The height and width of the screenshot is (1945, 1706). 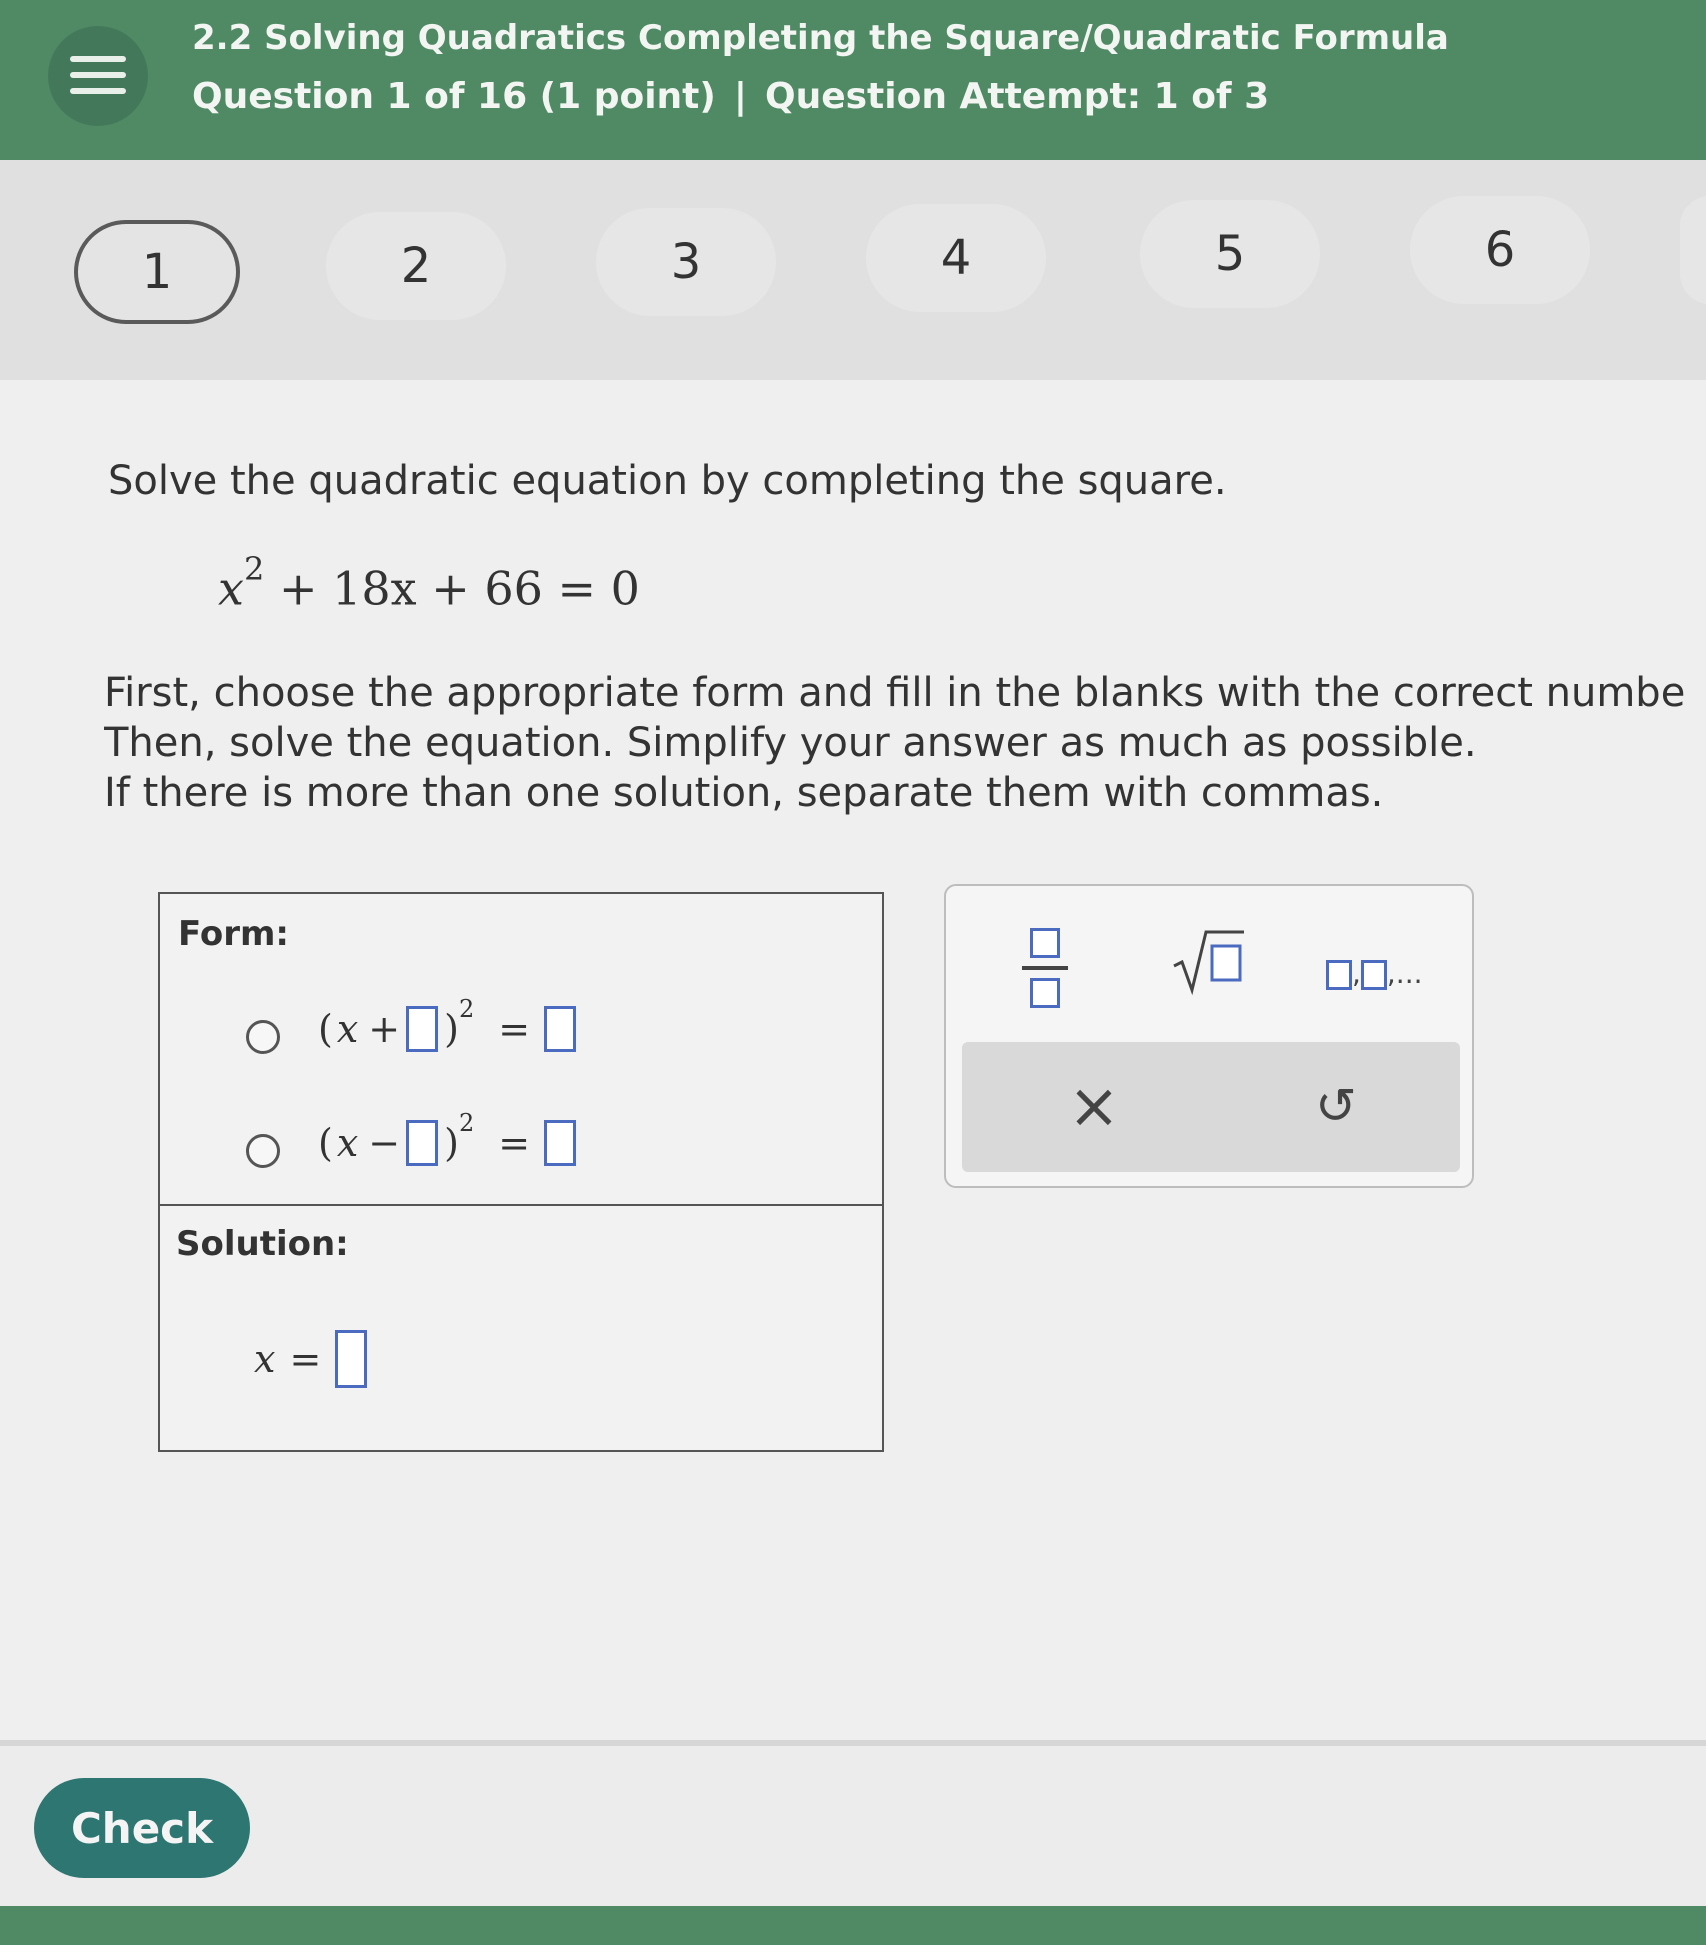 What do you see at coordinates (263, 1037) in the screenshot?
I see `form-option-plus-radio` at bounding box center [263, 1037].